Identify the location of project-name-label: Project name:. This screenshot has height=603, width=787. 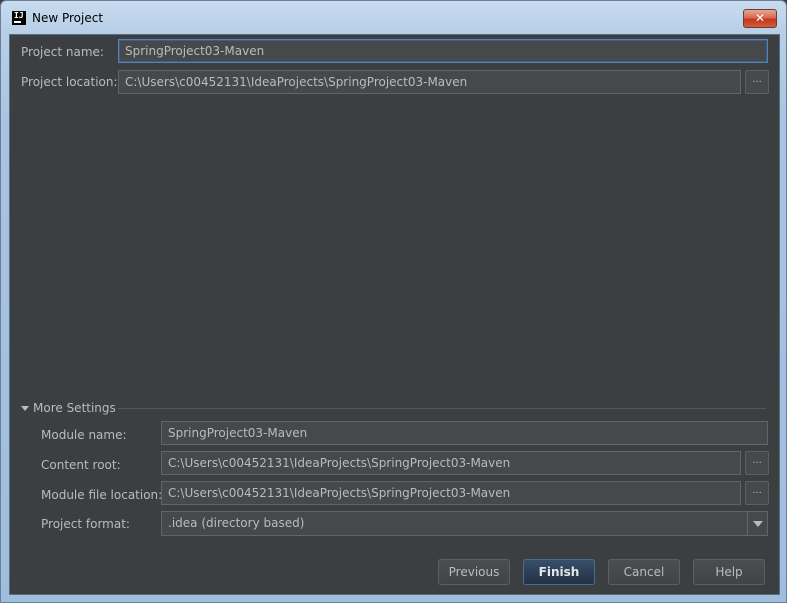
(62, 52).